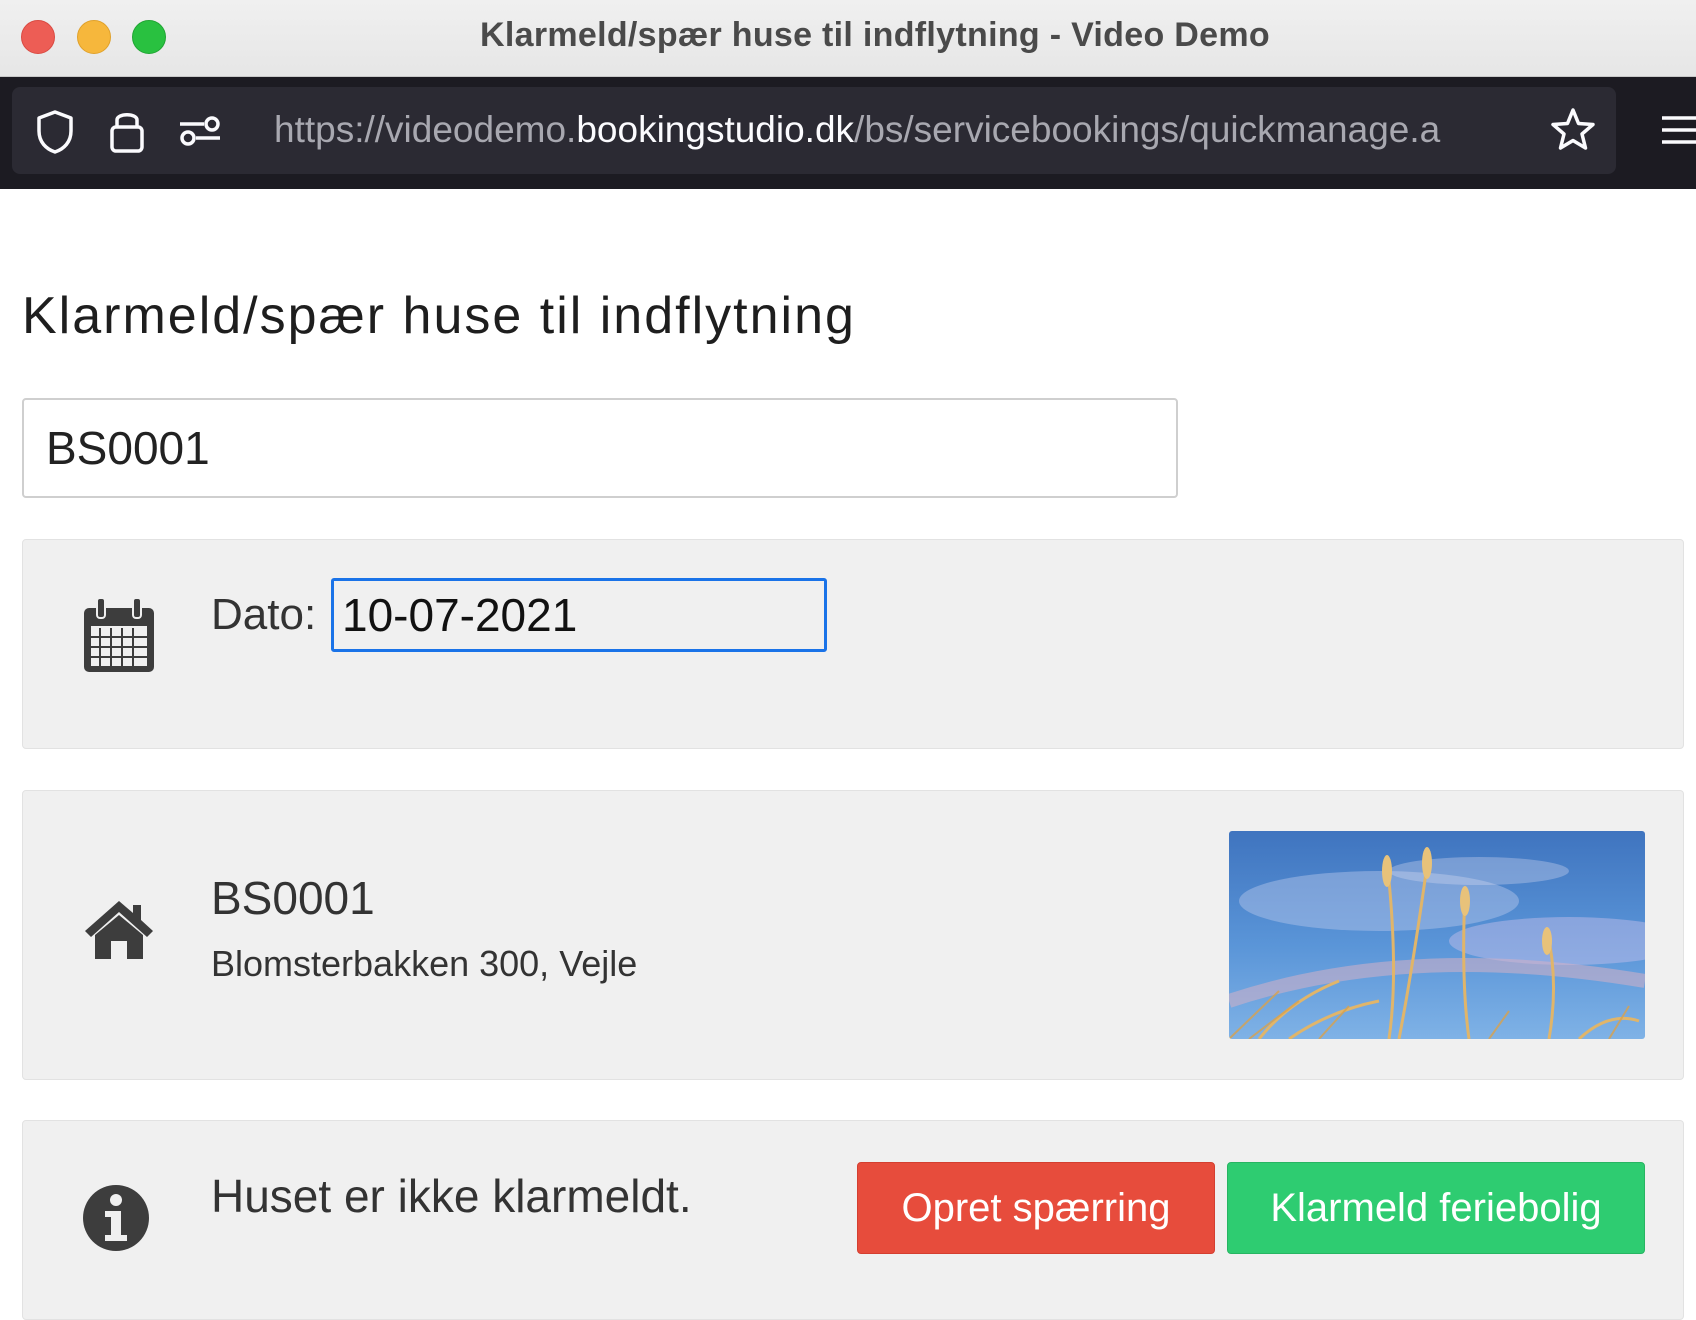  What do you see at coordinates (55, 134) in the screenshot?
I see `shield-icon` at bounding box center [55, 134].